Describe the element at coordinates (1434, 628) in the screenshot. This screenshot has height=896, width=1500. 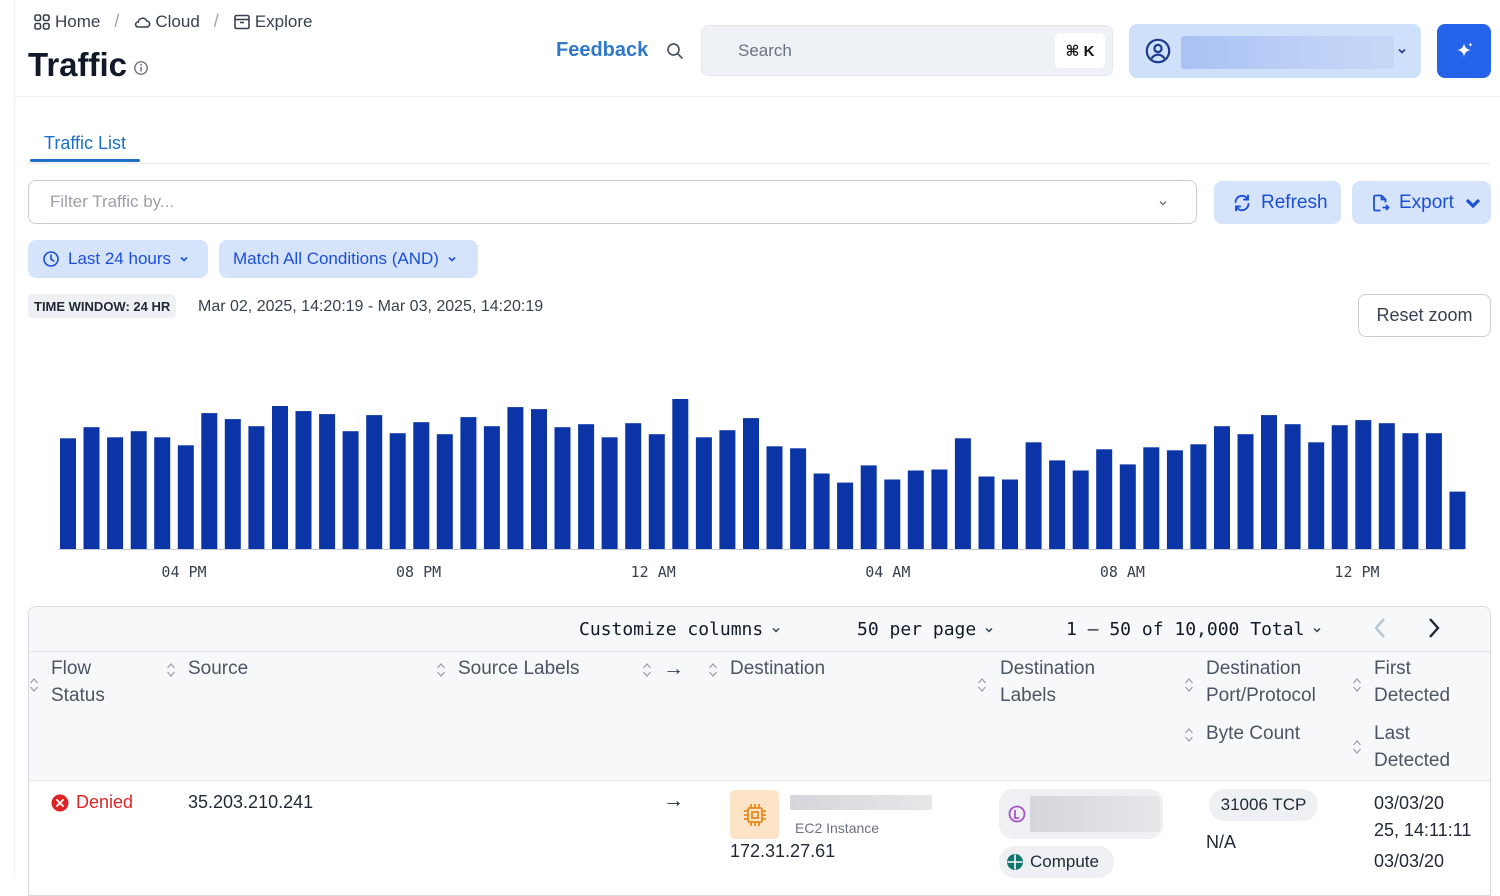
I see `next-page-button` at that location.